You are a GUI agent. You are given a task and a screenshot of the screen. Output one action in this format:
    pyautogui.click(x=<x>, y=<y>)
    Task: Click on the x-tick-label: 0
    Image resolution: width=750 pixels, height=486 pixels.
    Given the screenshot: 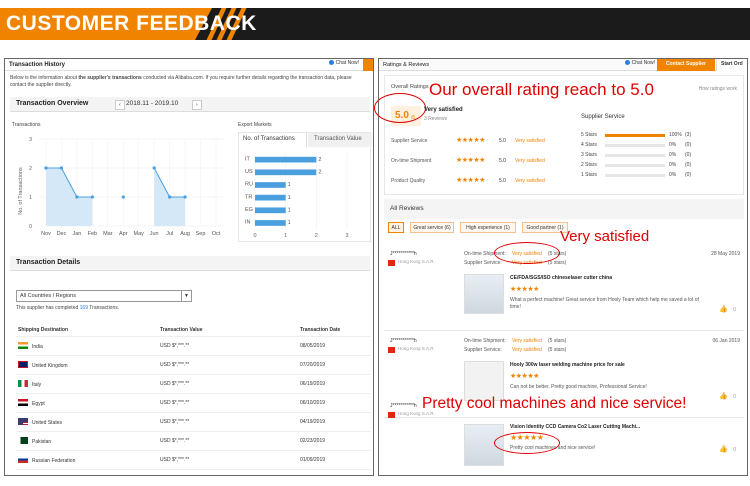 What is the action you would take?
    pyautogui.click(x=254, y=236)
    